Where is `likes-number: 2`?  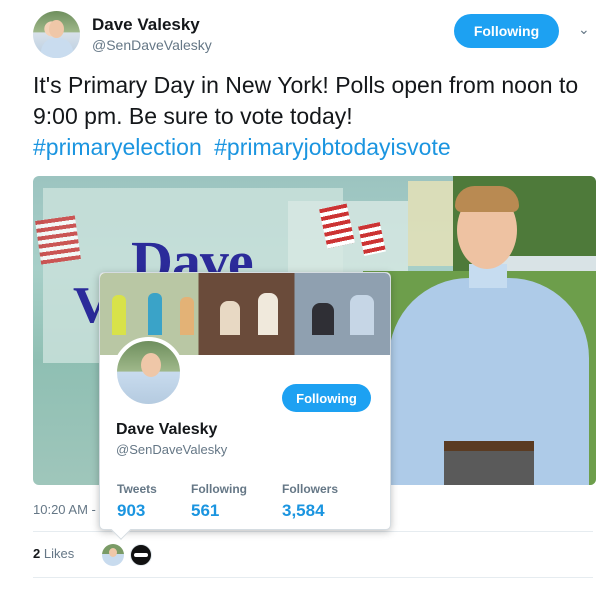 likes-number: 2 is located at coordinates (37, 553).